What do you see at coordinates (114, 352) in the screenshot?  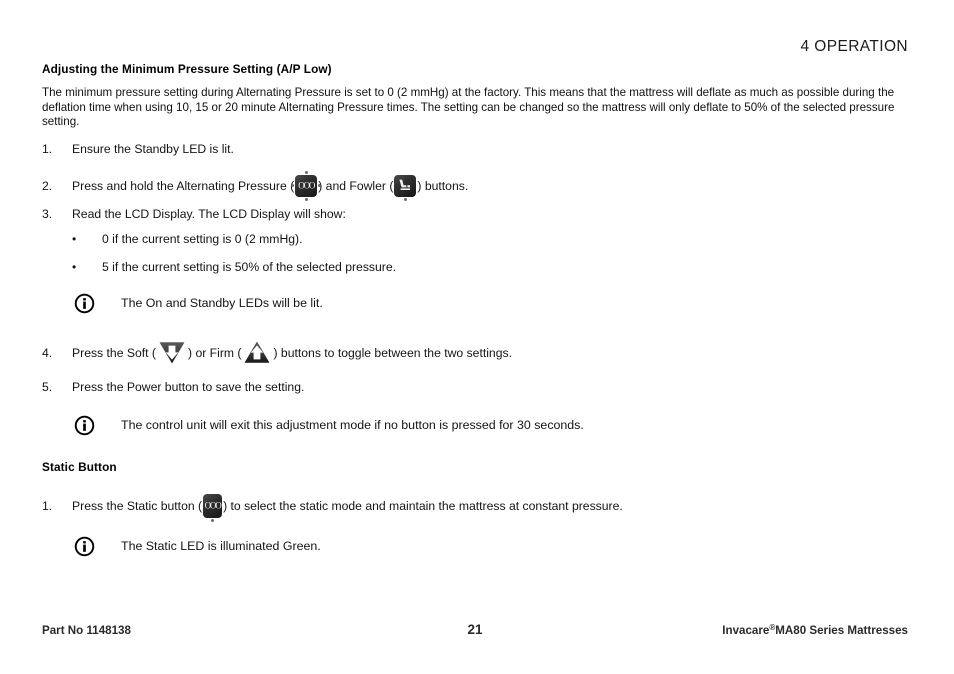 I see `step-text-part: Press the Soft (` at bounding box center [114, 352].